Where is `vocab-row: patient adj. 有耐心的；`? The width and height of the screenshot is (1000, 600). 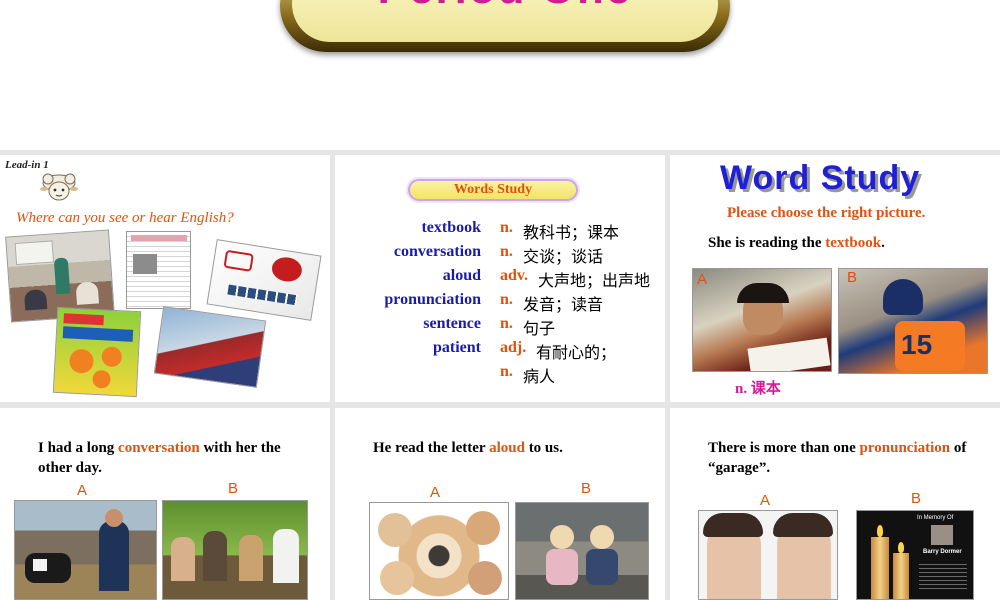 vocab-row: patient adj. 有耐心的； is located at coordinates (500, 351).